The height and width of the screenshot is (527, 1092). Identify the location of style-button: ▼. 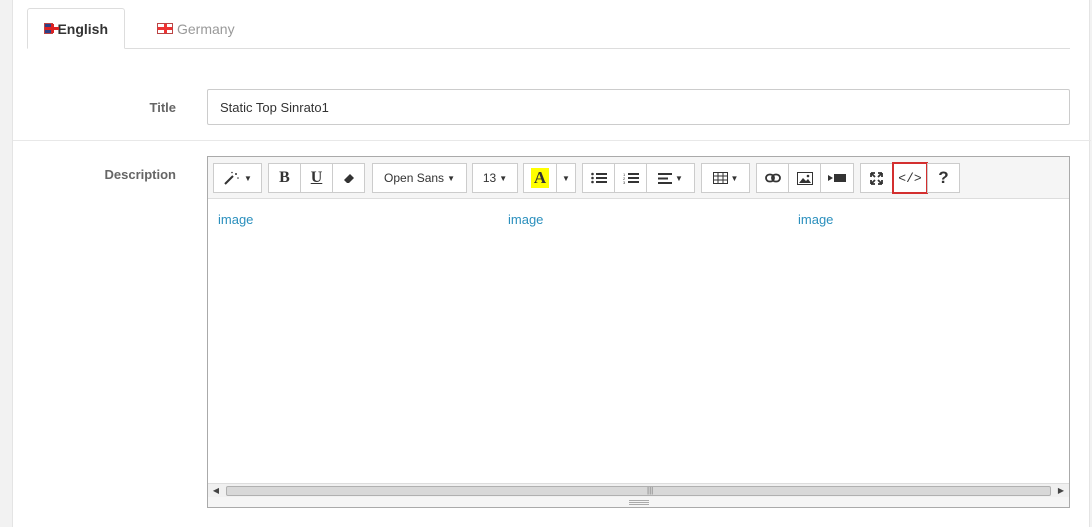
(237, 178).